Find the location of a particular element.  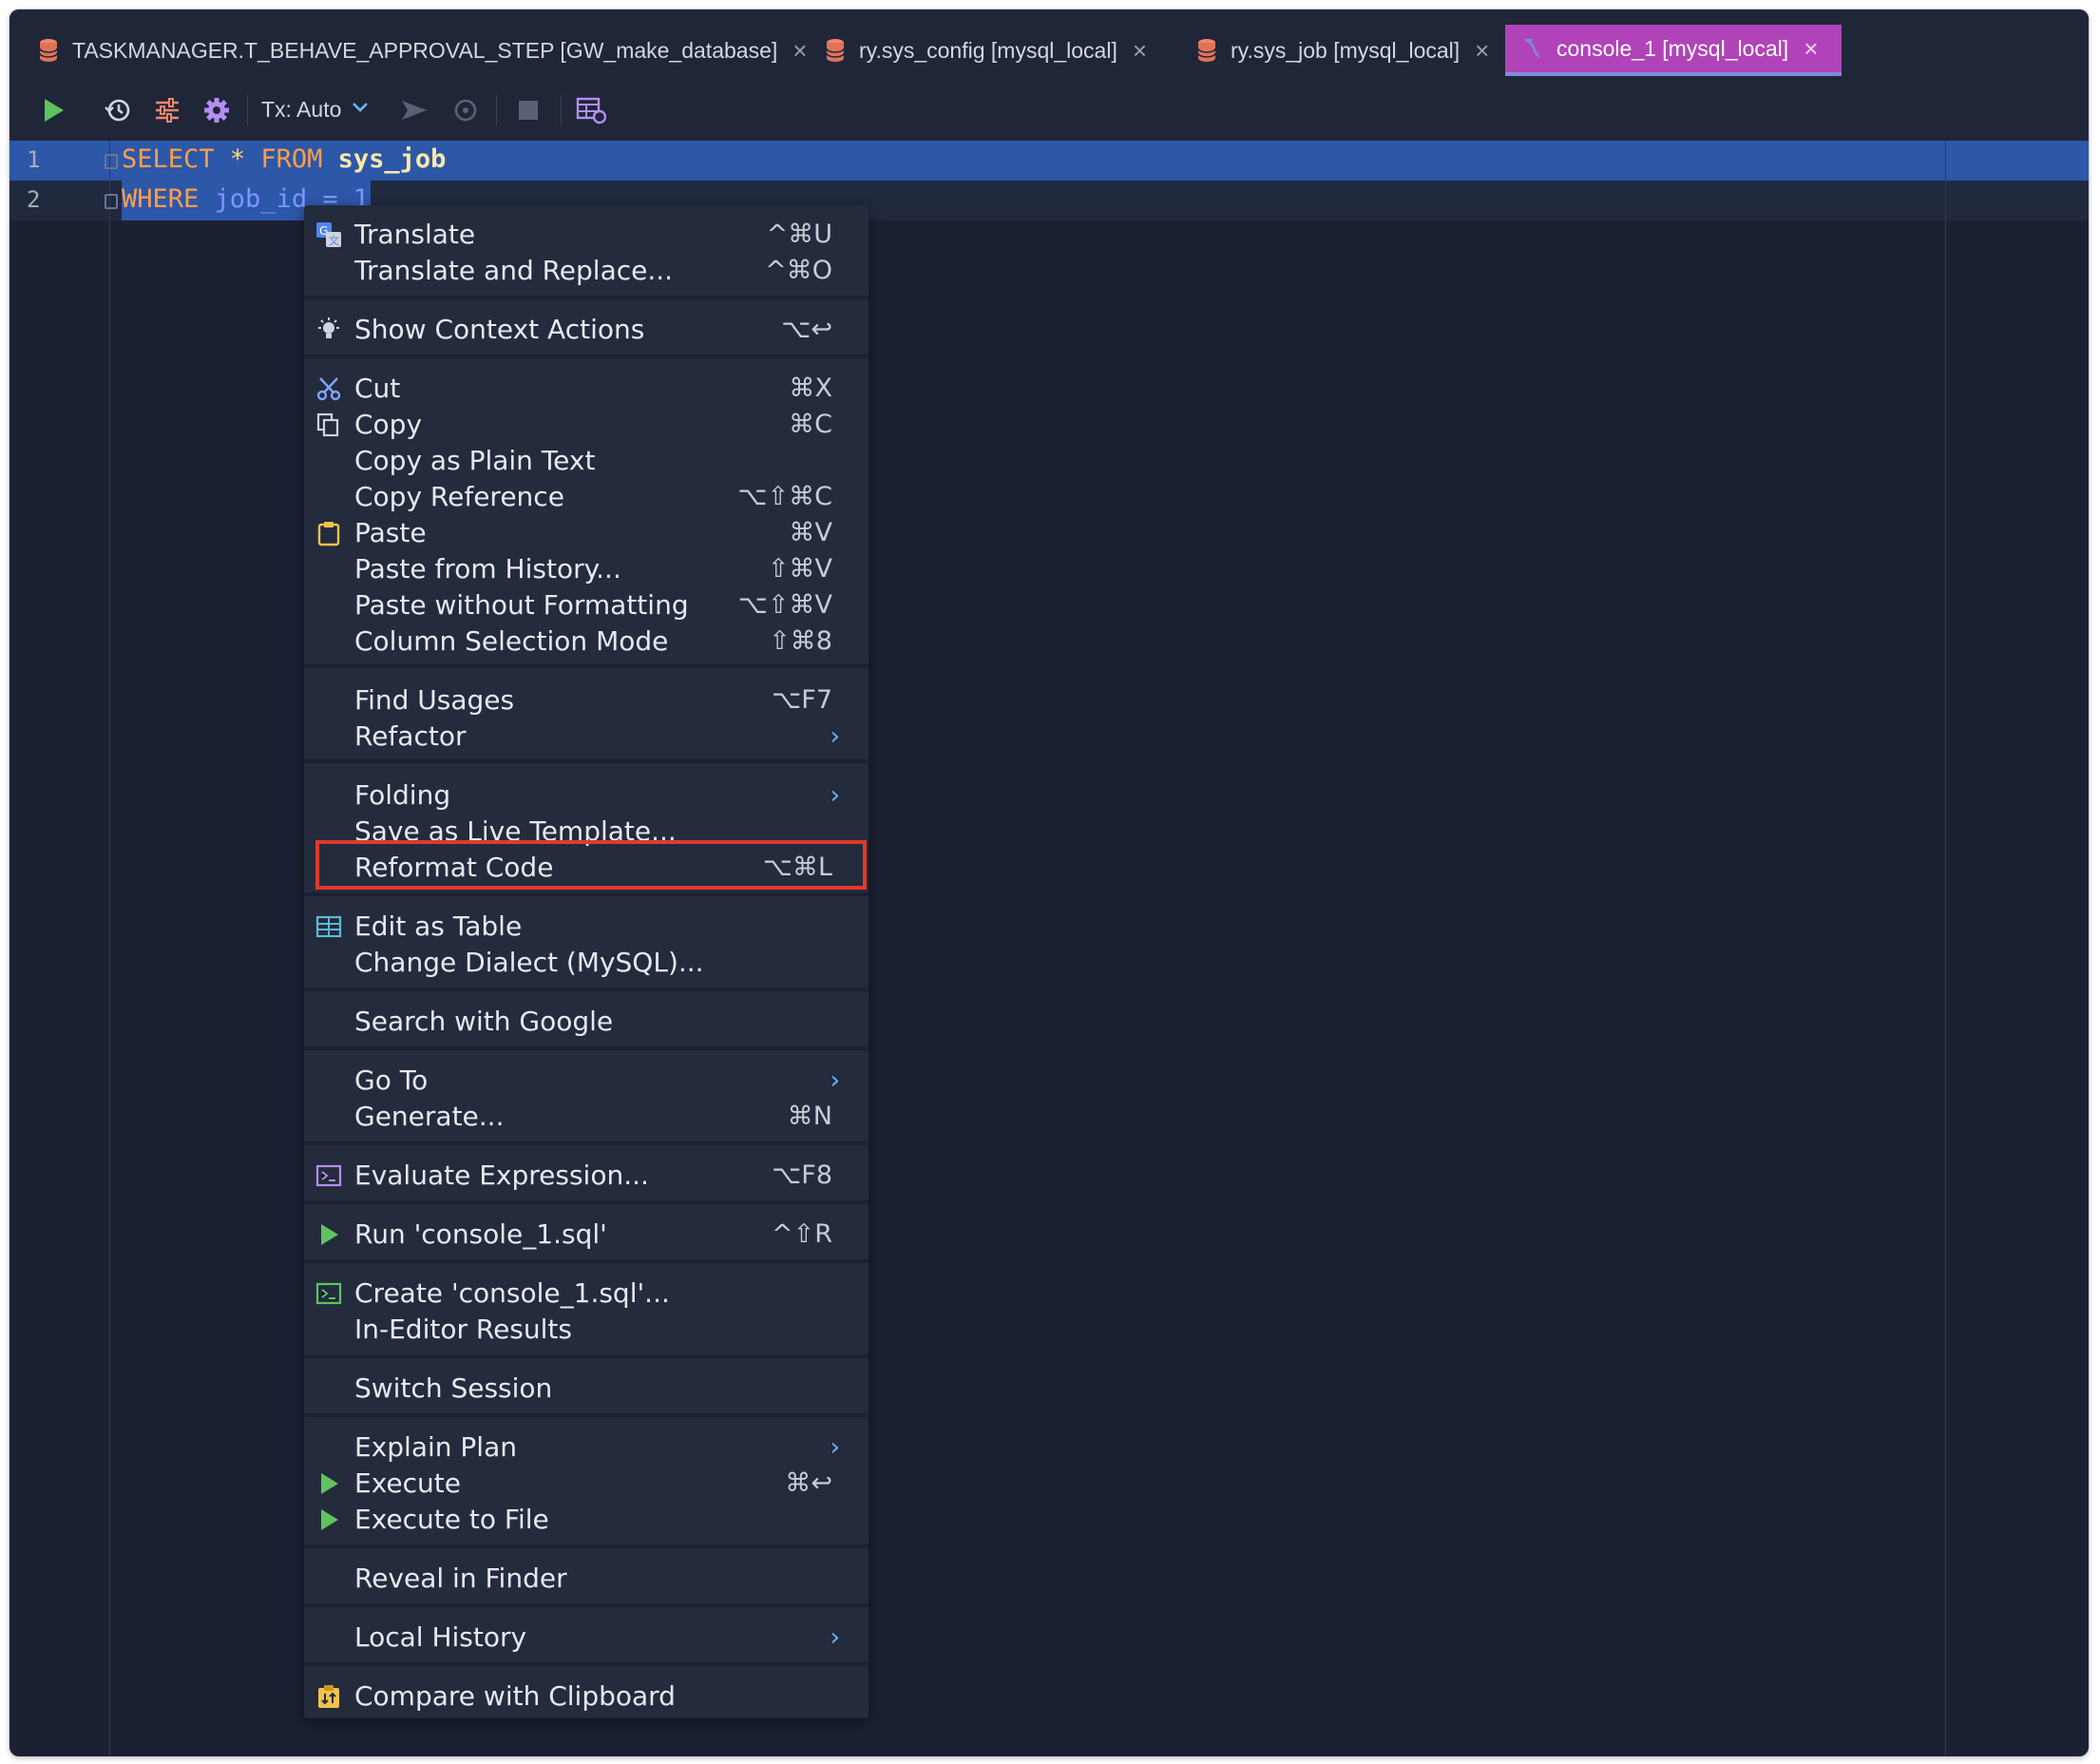

menu-item-column-selection-mode: Column Selection Mode ⇧⌘8 is located at coordinates (586, 641).